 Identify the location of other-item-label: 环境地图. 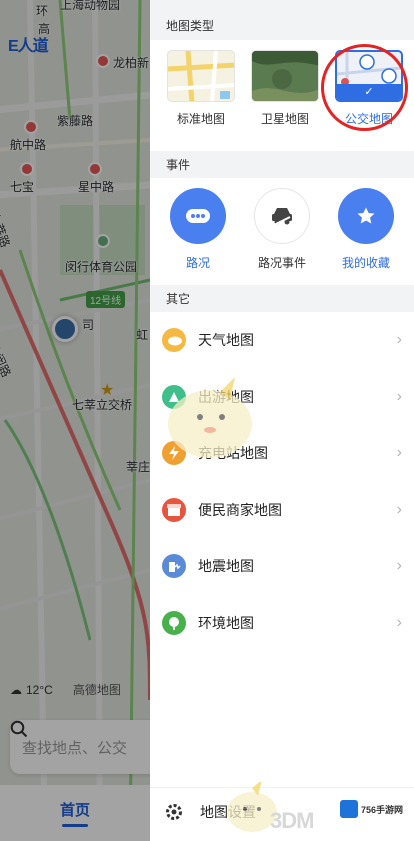
(226, 622).